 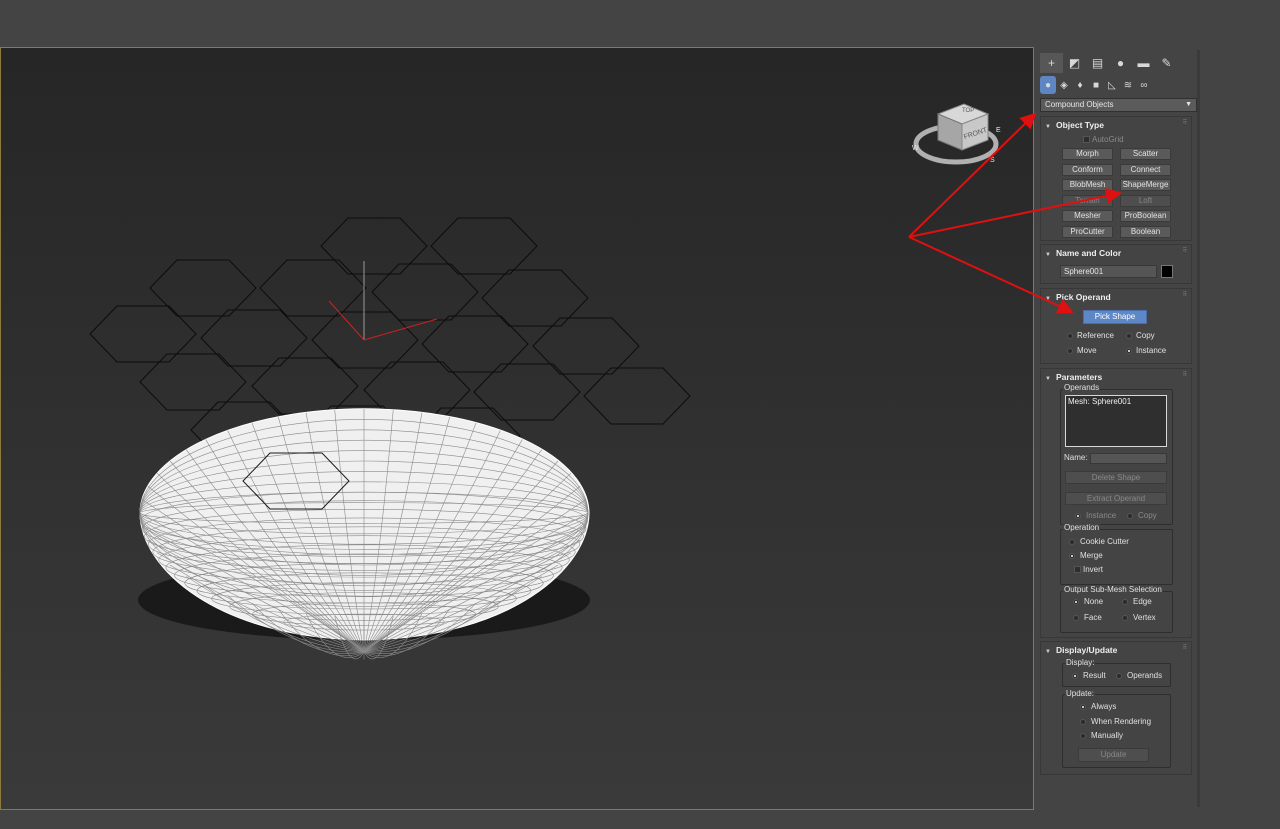 What do you see at coordinates (1086, 139) in the screenshot?
I see `autogrid-checkbox` at bounding box center [1086, 139].